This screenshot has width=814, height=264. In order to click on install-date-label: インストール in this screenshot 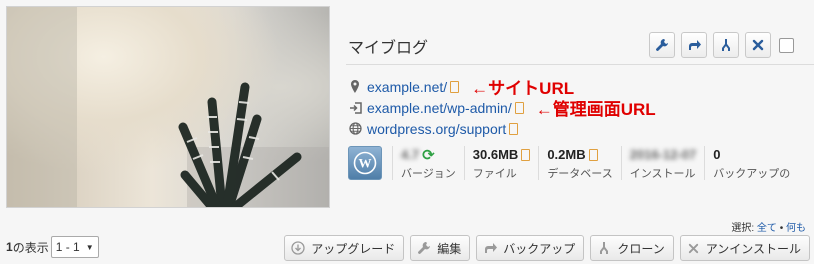, I will do `click(662, 174)`.